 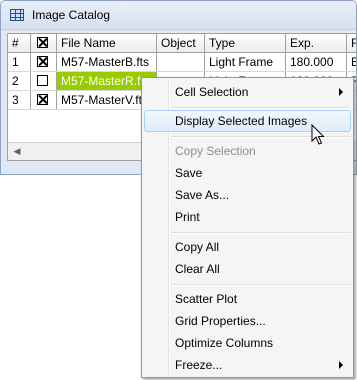 I want to click on table-row: 1 M57-MasterB.fts Light Frame 180.000 B, so click(x=182, y=62).